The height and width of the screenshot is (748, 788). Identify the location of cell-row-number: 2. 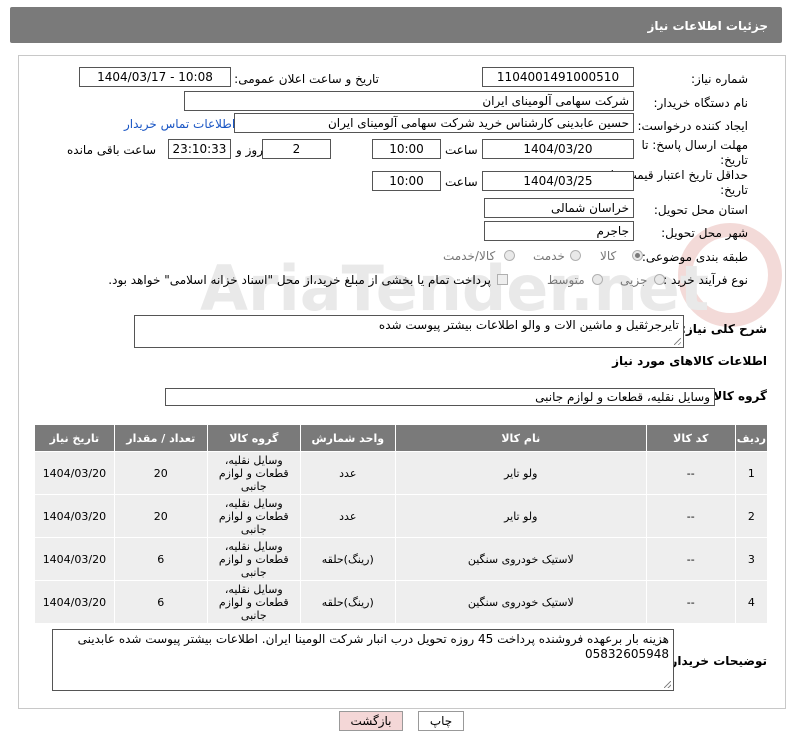
(751, 516).